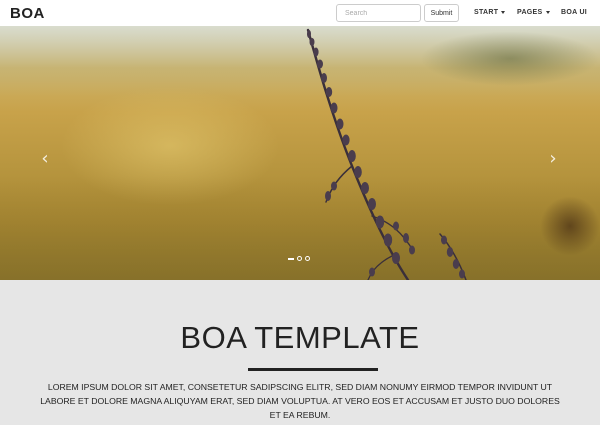 This screenshot has width=600, height=425. I want to click on nav-item-start: START, so click(490, 12).